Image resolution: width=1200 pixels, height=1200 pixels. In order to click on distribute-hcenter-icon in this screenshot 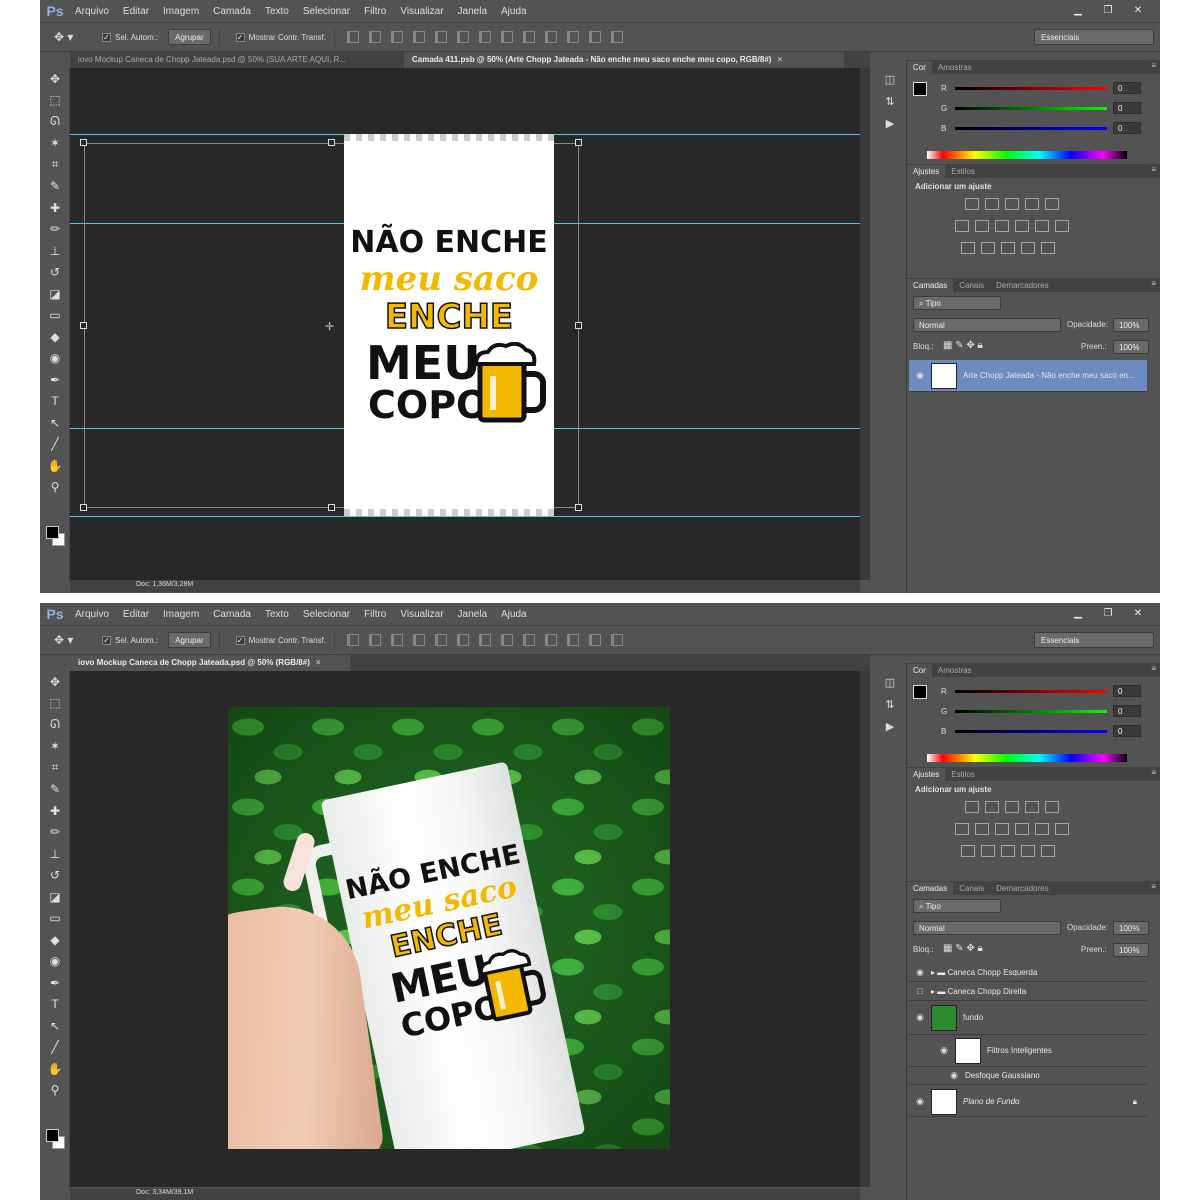, I will do `click(572, 640)`.